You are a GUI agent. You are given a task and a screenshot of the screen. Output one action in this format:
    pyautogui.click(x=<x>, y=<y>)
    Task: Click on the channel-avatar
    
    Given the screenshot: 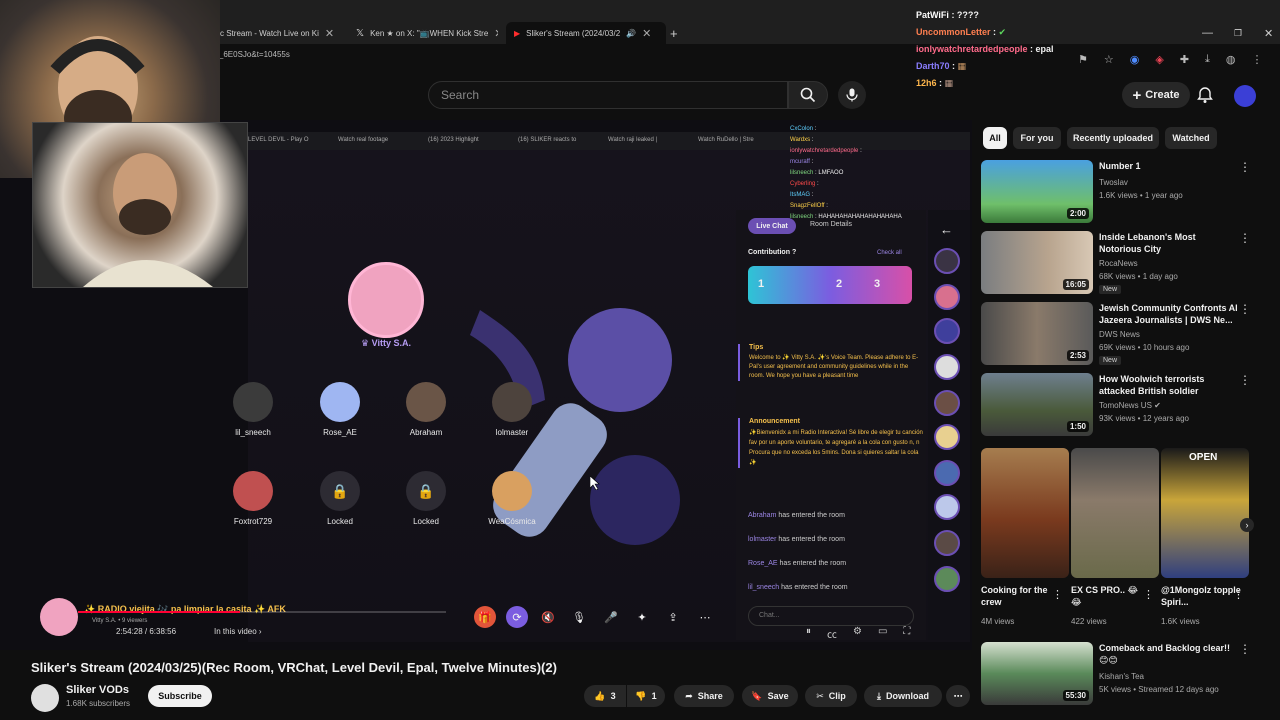 What is the action you would take?
    pyautogui.click(x=45, y=698)
    